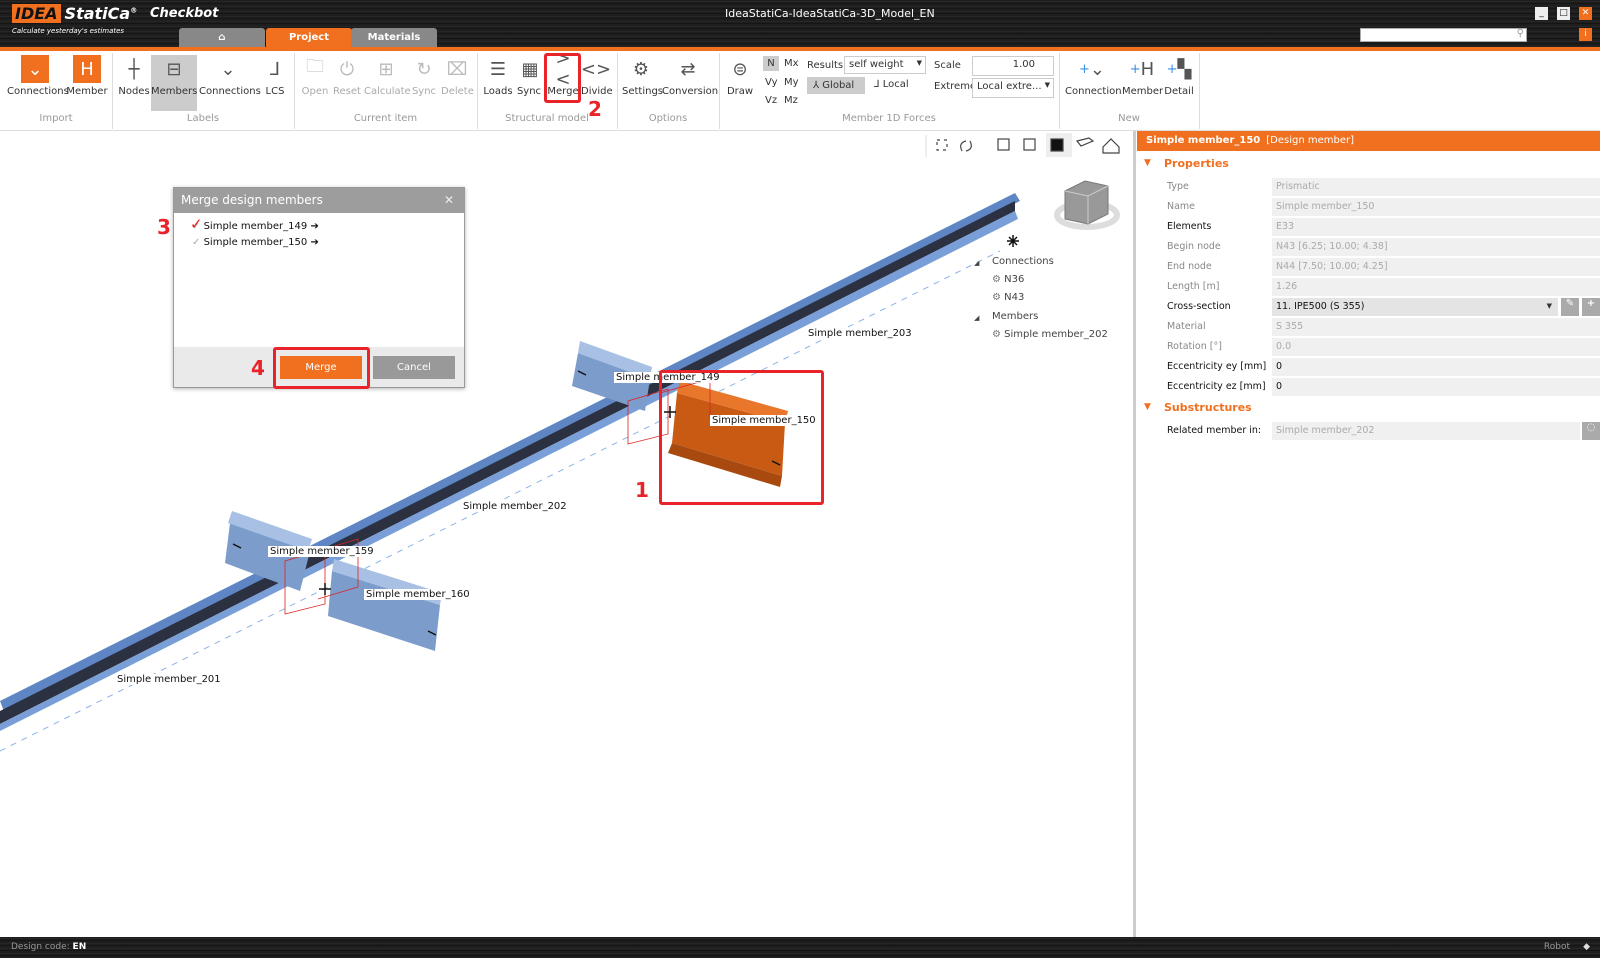 Image resolution: width=1600 pixels, height=958 pixels. I want to click on labels-nodes-button: ┼ Nodes, so click(134, 76).